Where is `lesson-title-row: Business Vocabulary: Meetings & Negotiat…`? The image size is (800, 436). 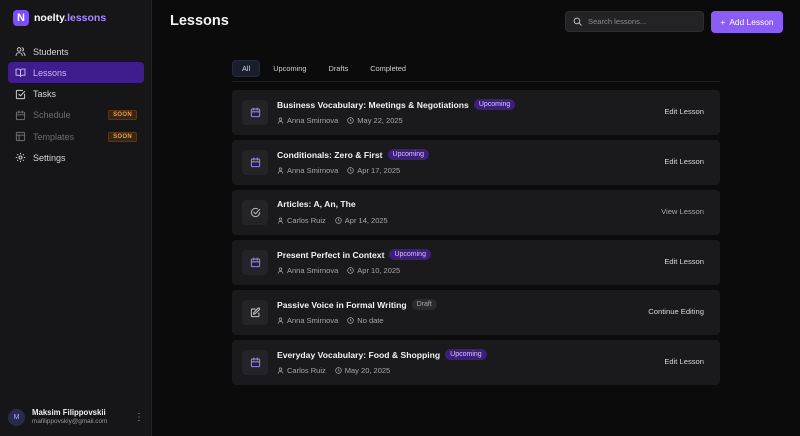 lesson-title-row: Business Vocabulary: Meetings & Negotiat… is located at coordinates (396, 104).